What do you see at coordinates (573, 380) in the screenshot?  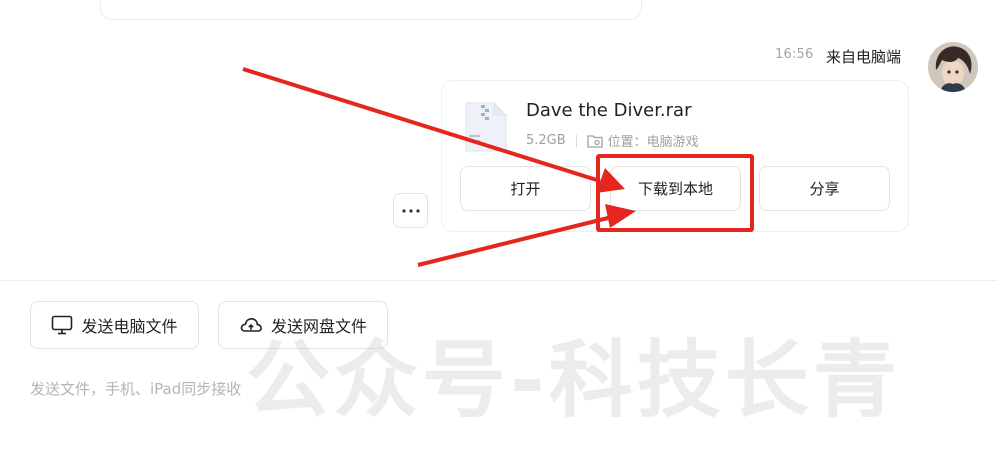 I see `watermark: 公众号-科技长青` at bounding box center [573, 380].